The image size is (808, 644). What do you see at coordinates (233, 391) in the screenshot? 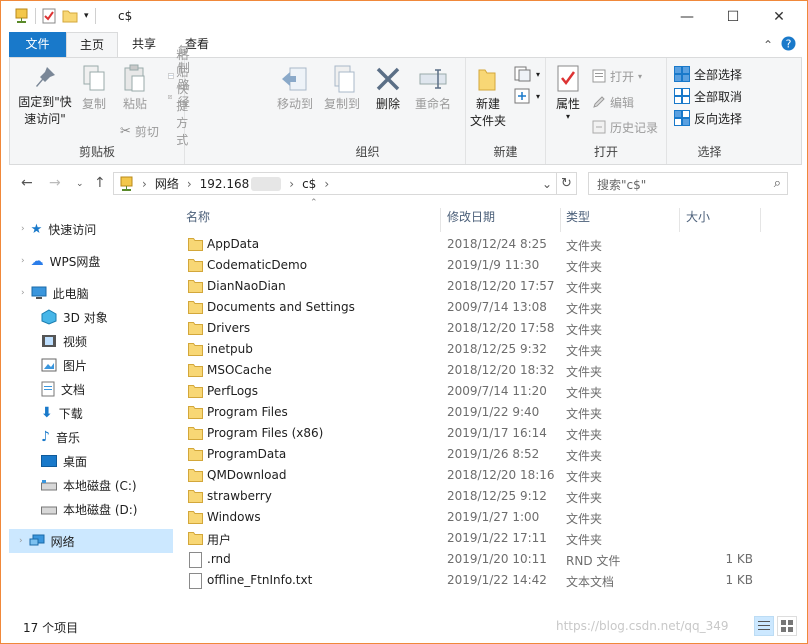
I see `file-name: PerfLogs` at bounding box center [233, 391].